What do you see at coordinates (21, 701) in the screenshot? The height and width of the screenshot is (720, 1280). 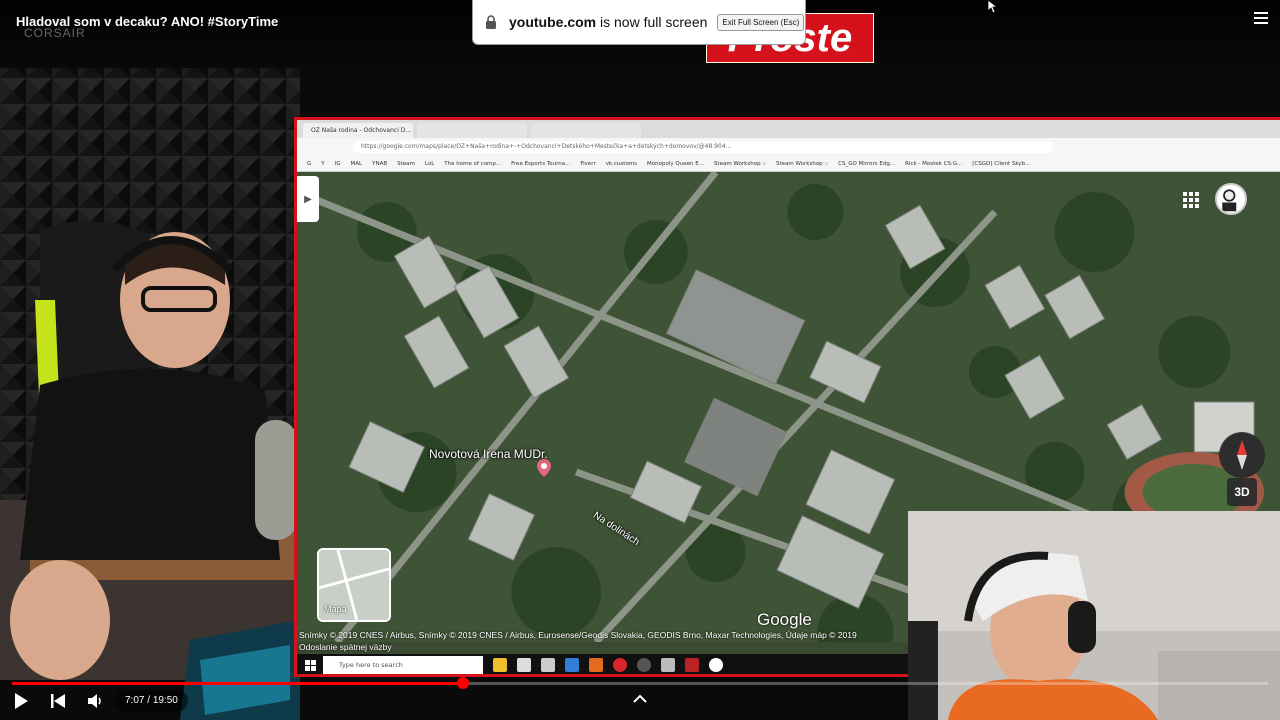 I see `play-icon` at bounding box center [21, 701].